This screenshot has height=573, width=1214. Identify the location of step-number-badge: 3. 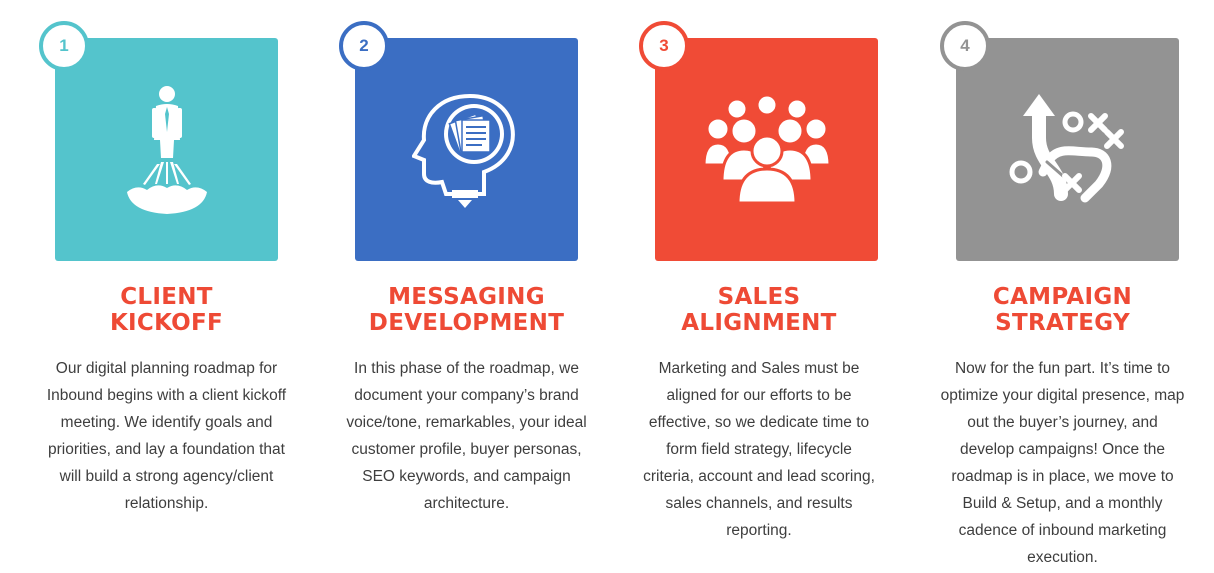
(664, 46).